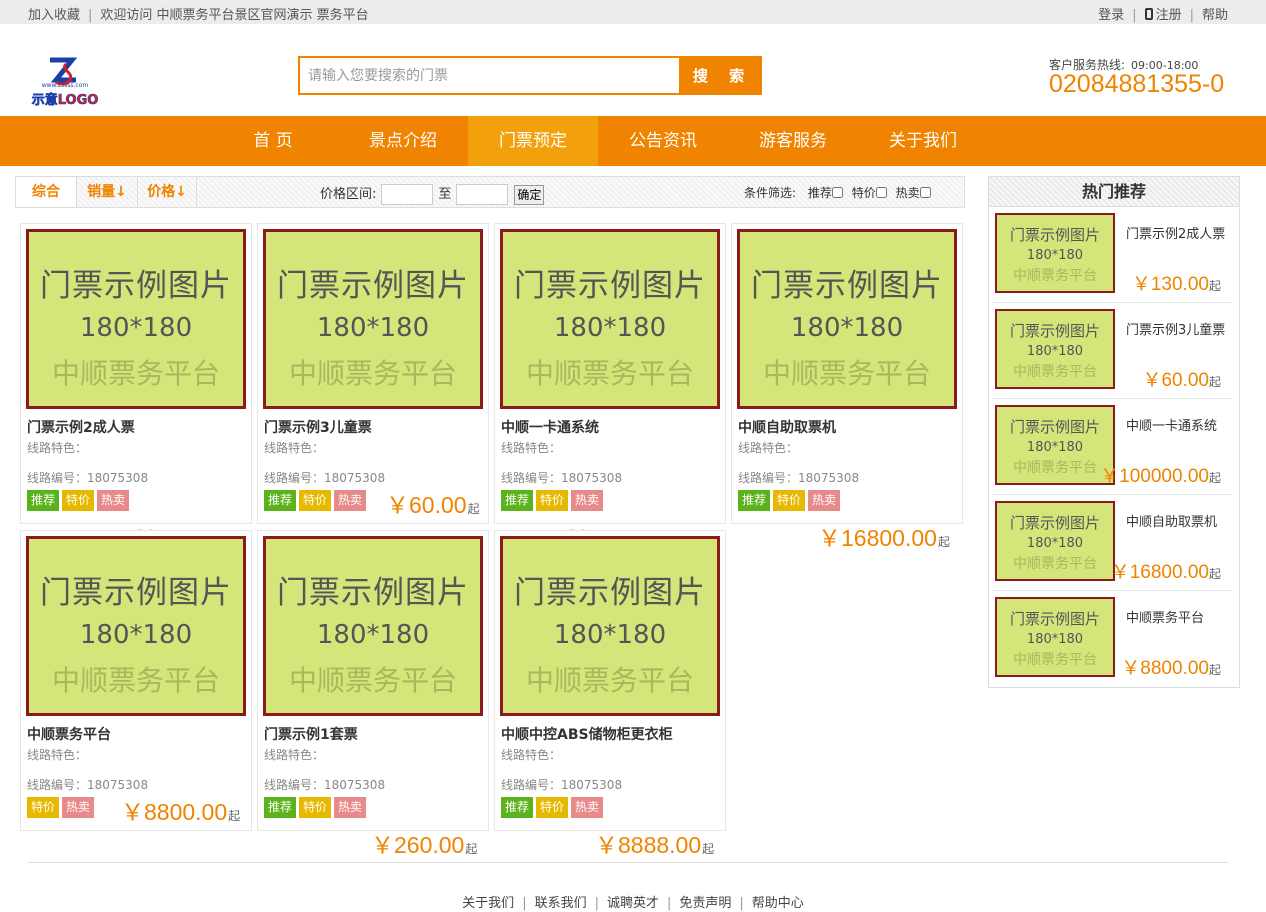 This screenshot has height=912, width=1266. Describe the element at coordinates (925, 192) in the screenshot. I see `cond-hot-checkbox` at that location.